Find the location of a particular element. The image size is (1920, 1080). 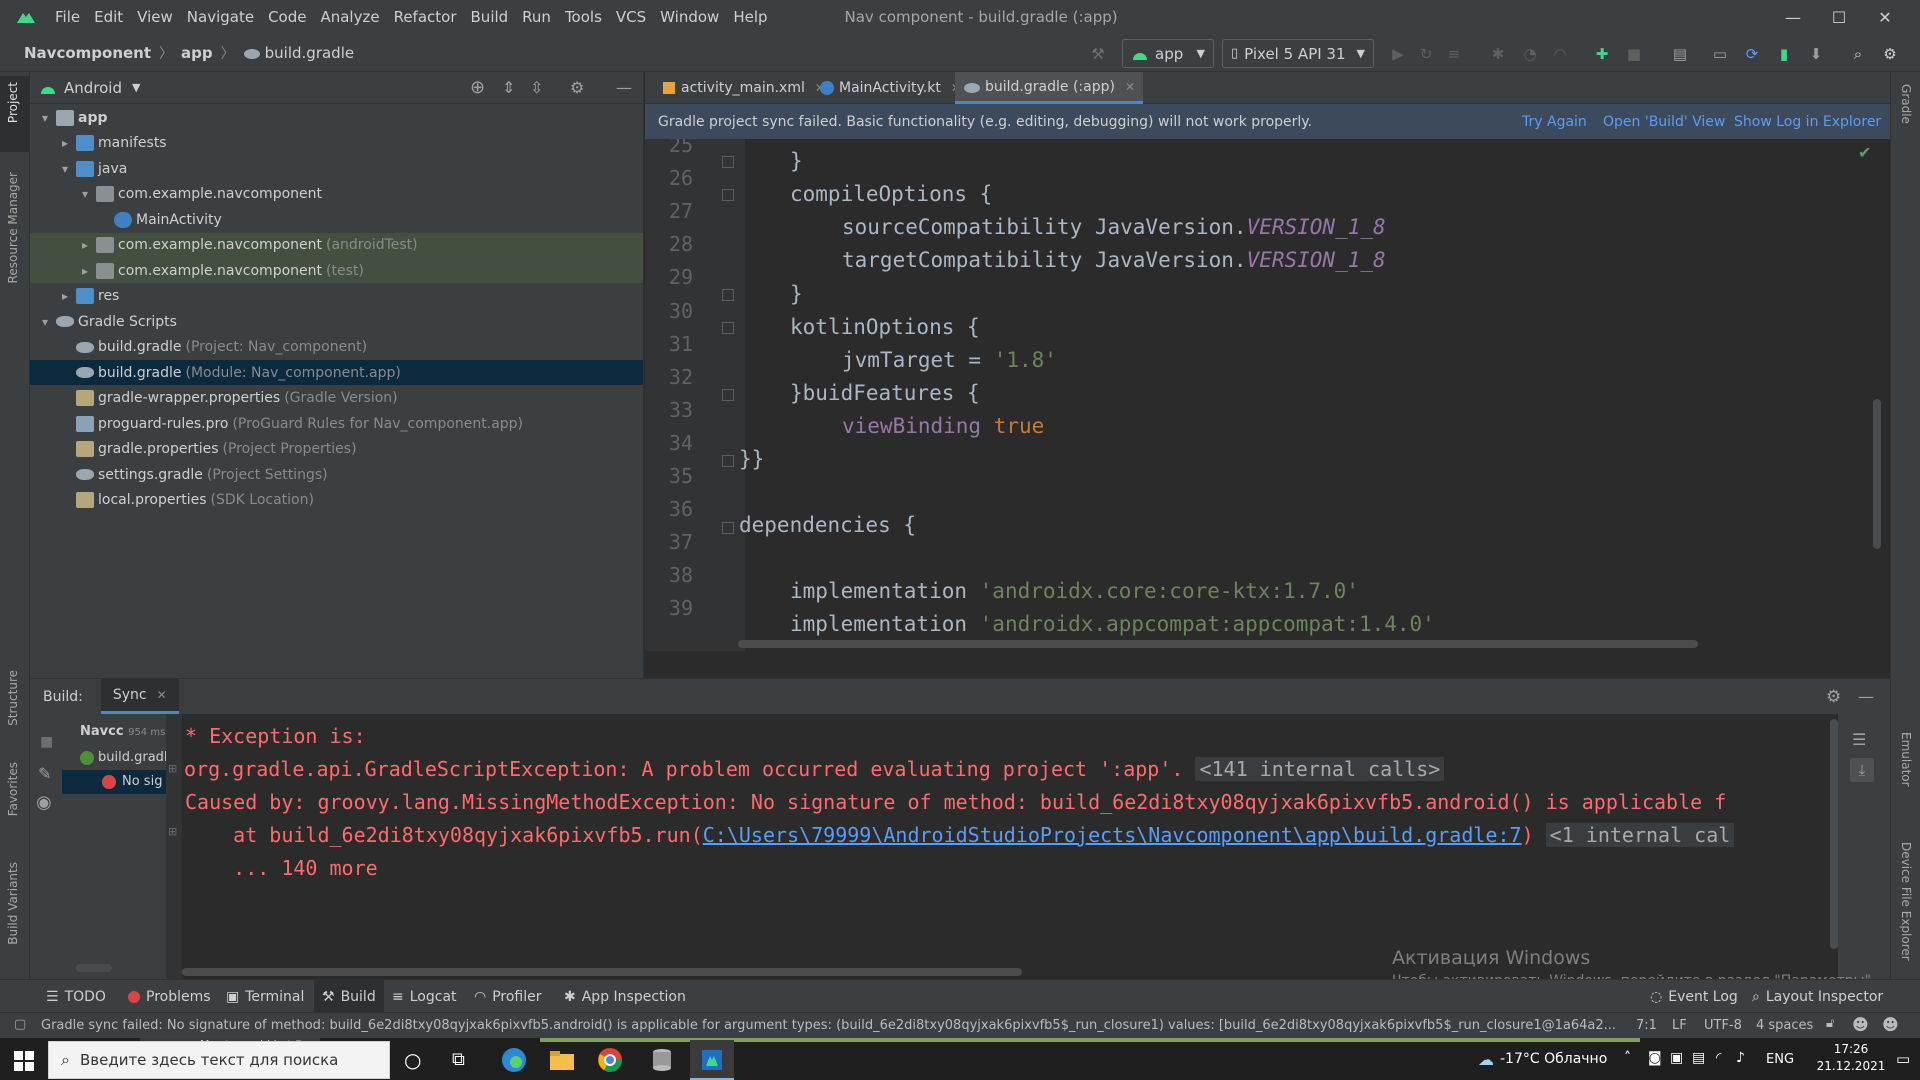

close-window-button: ✕ is located at coordinates (1885, 17).